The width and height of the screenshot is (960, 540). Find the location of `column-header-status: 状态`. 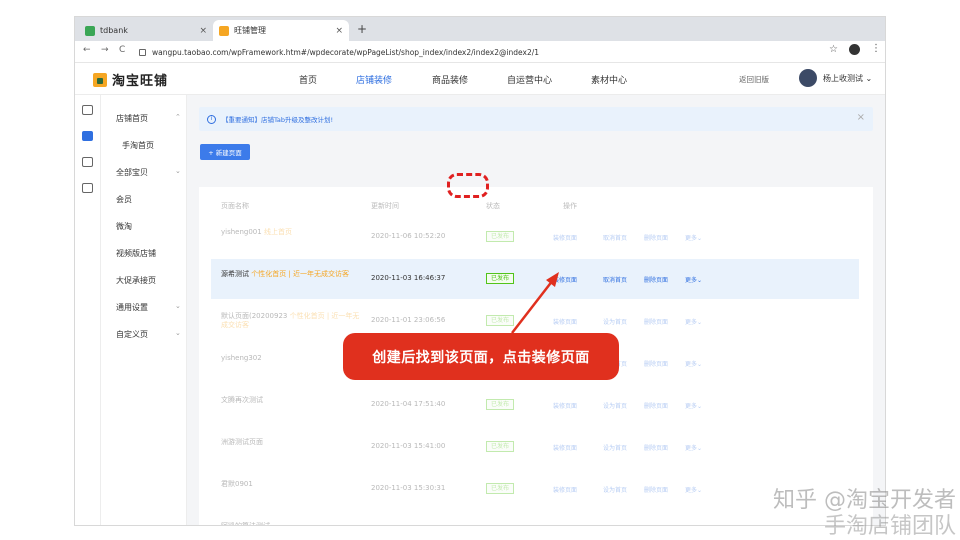

column-header-status: 状态 is located at coordinates (493, 206).